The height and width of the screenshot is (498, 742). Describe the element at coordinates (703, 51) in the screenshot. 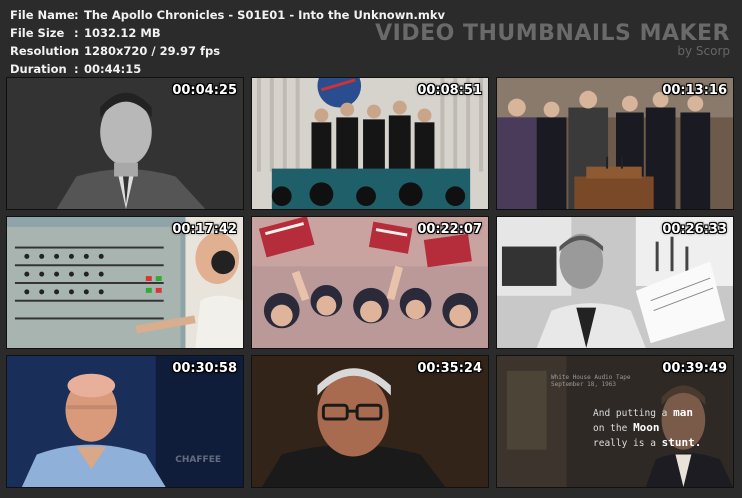

I see `banner-subtitle: by Scorp` at that location.